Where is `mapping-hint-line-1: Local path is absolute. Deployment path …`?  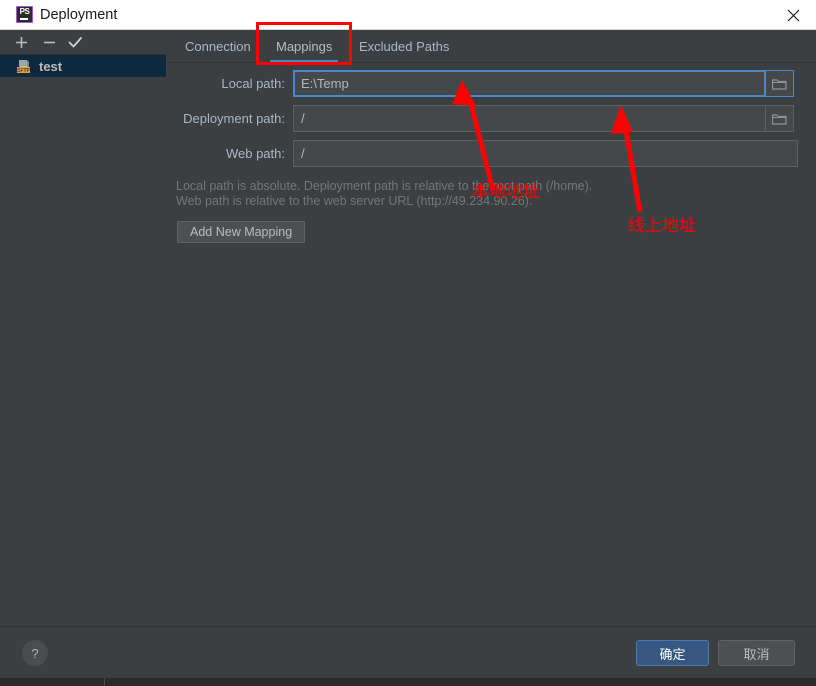
mapping-hint-line-1: Local path is absolute. Deployment path … is located at coordinates (384, 186).